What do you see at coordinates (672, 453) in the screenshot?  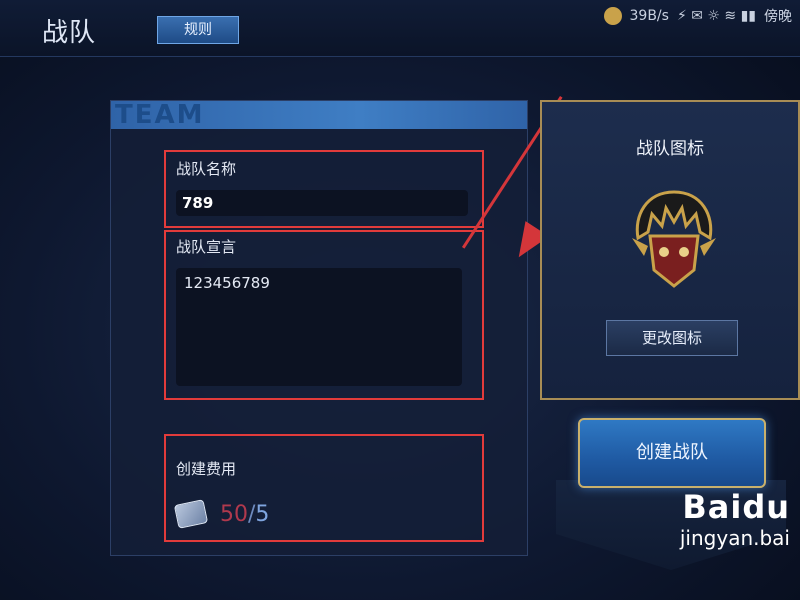 I see `create-team-button: 创建战队` at bounding box center [672, 453].